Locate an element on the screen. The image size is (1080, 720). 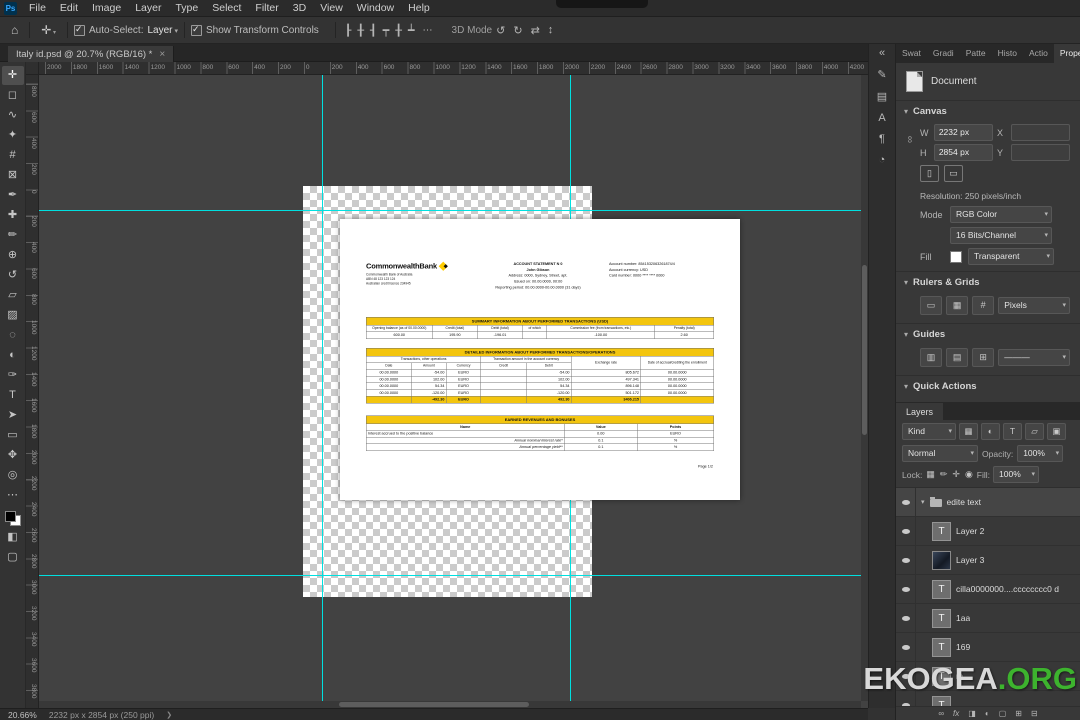
ruler-corner is located at coordinates (32, 68).